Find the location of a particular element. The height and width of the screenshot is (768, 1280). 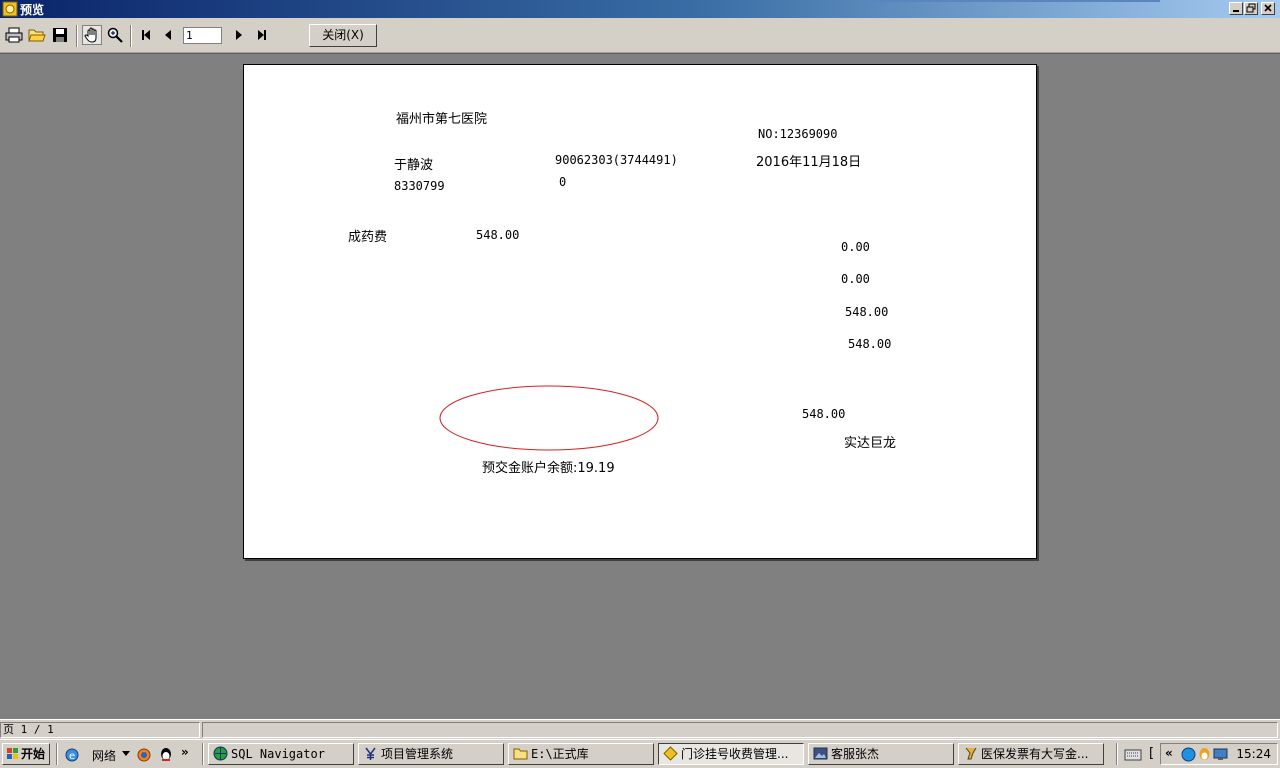

qq-tray-icon is located at coordinates (1204, 754).